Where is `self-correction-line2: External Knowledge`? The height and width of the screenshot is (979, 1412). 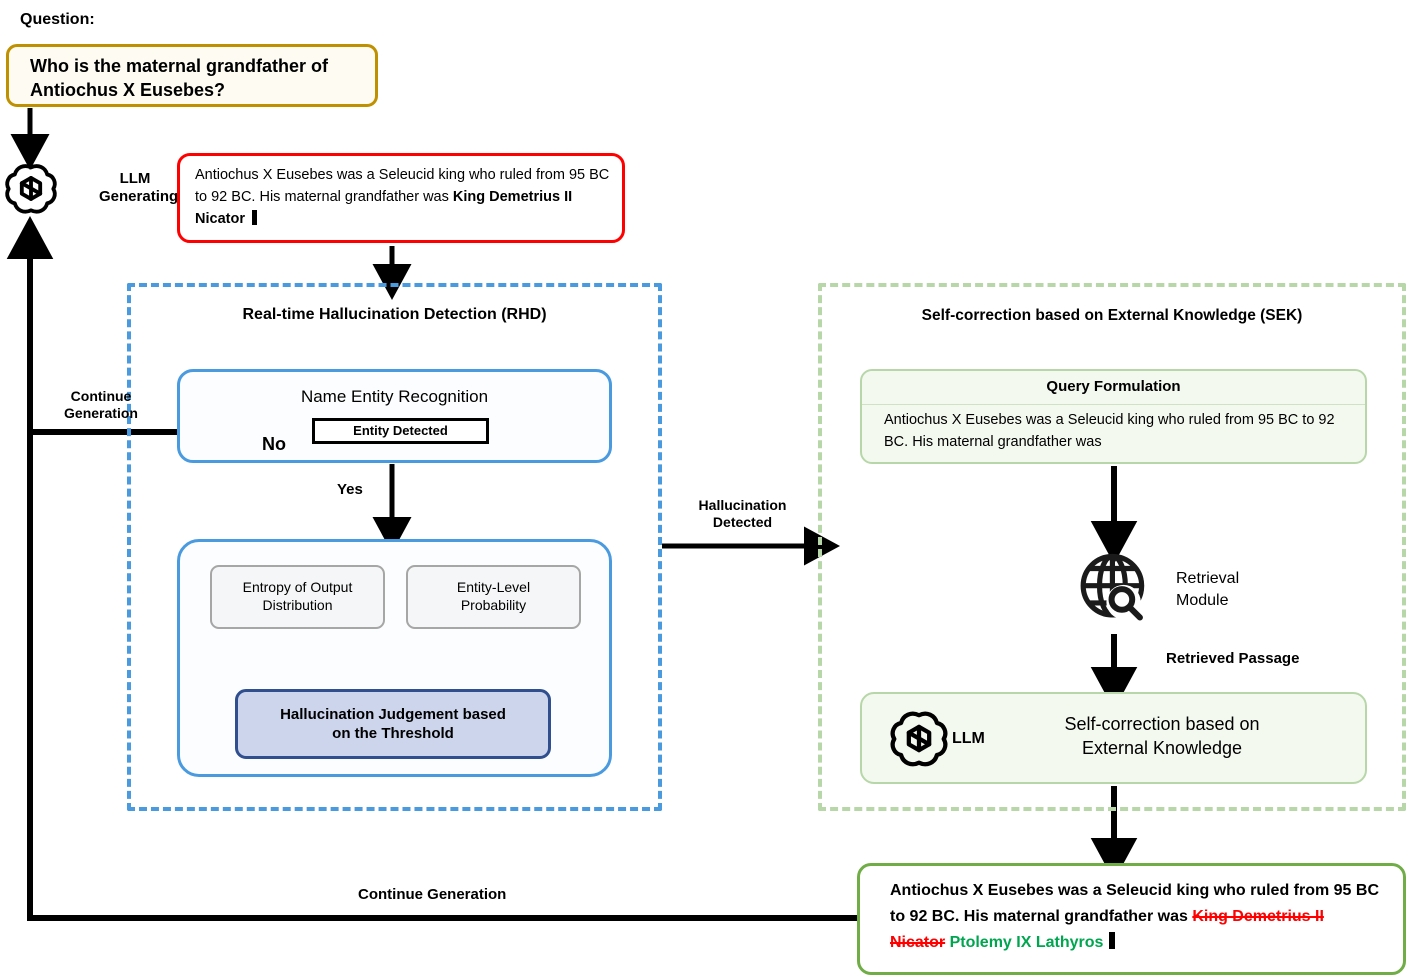 self-correction-line2: External Knowledge is located at coordinates (1162, 747).